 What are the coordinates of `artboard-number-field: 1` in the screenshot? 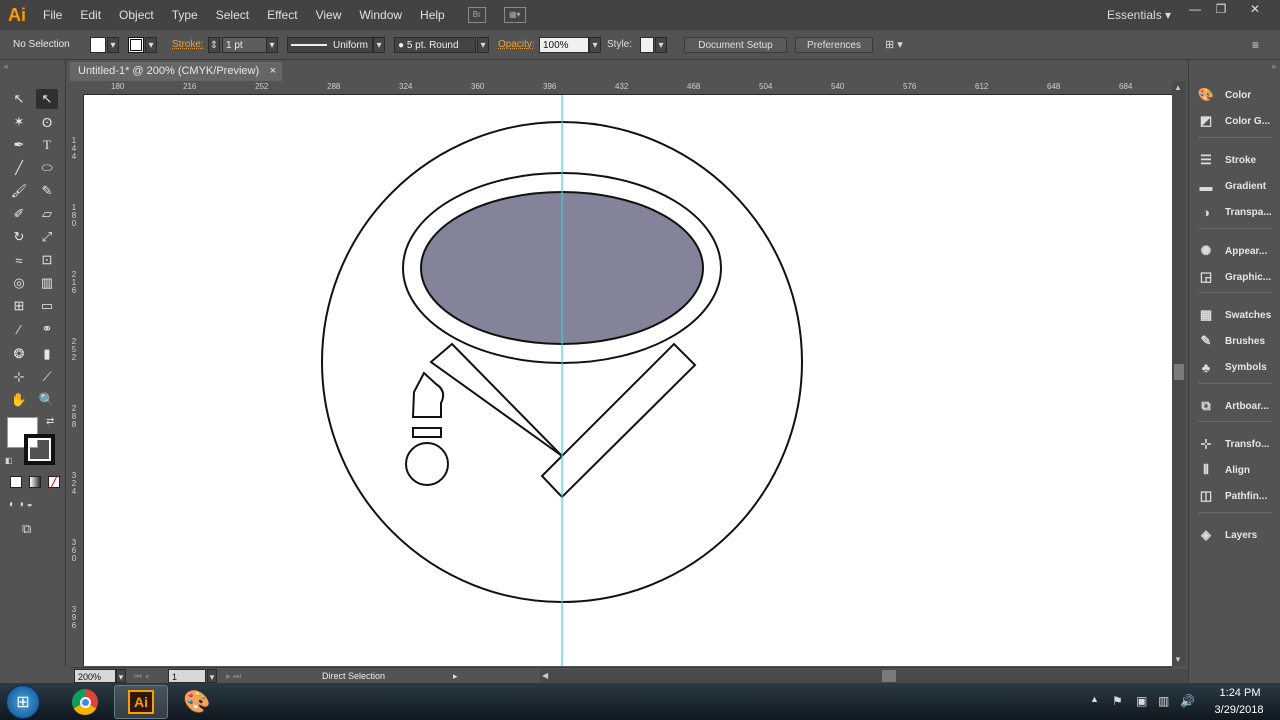 It's located at (187, 676).